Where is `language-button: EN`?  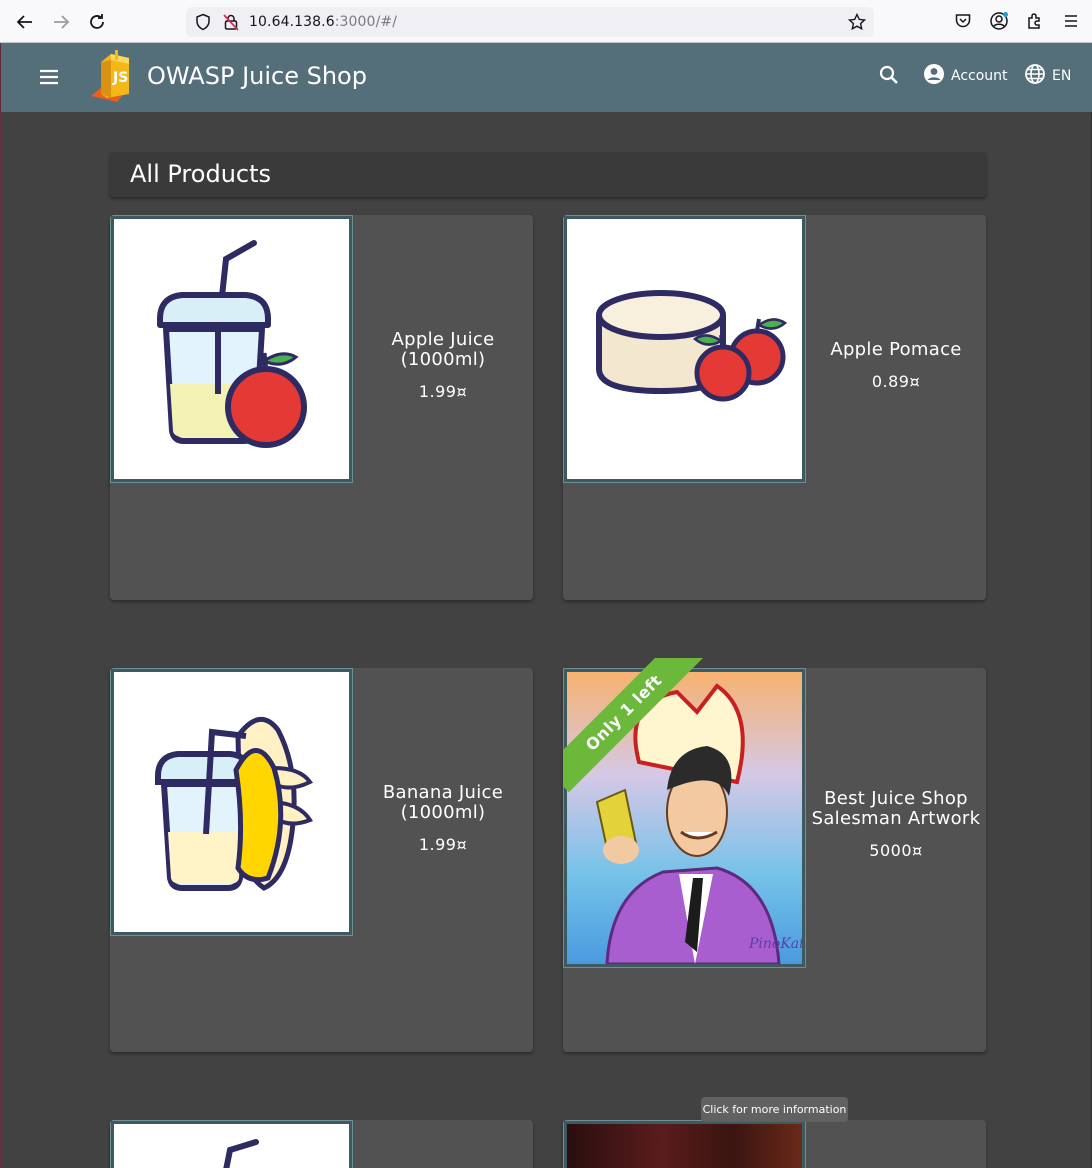
language-button: EN is located at coordinates (1047, 76).